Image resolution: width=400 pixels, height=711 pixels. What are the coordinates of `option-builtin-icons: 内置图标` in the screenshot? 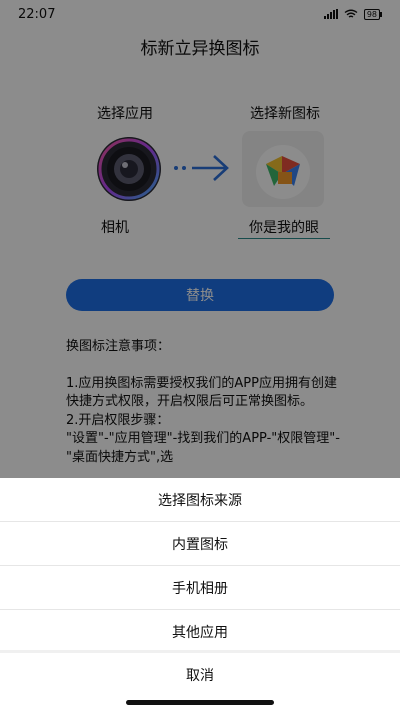 It's located at (200, 544).